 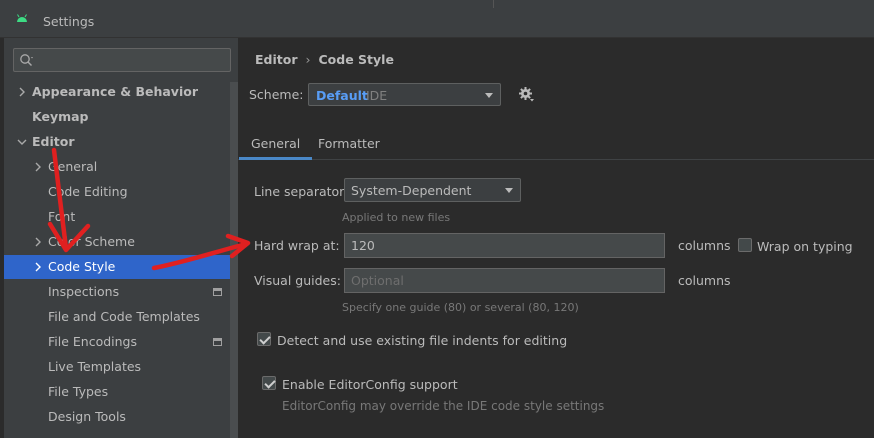 I want to click on sidebar-item-code-style: Code Style, so click(x=117, y=267).